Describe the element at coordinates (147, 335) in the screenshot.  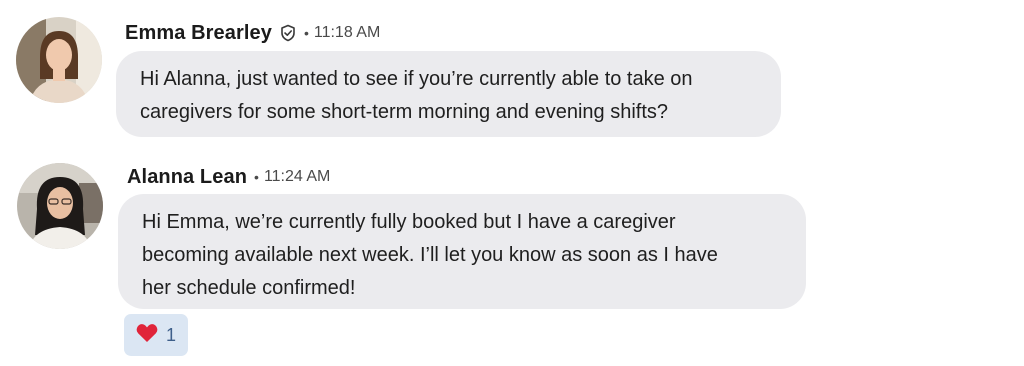
I see `heart-icon` at that location.